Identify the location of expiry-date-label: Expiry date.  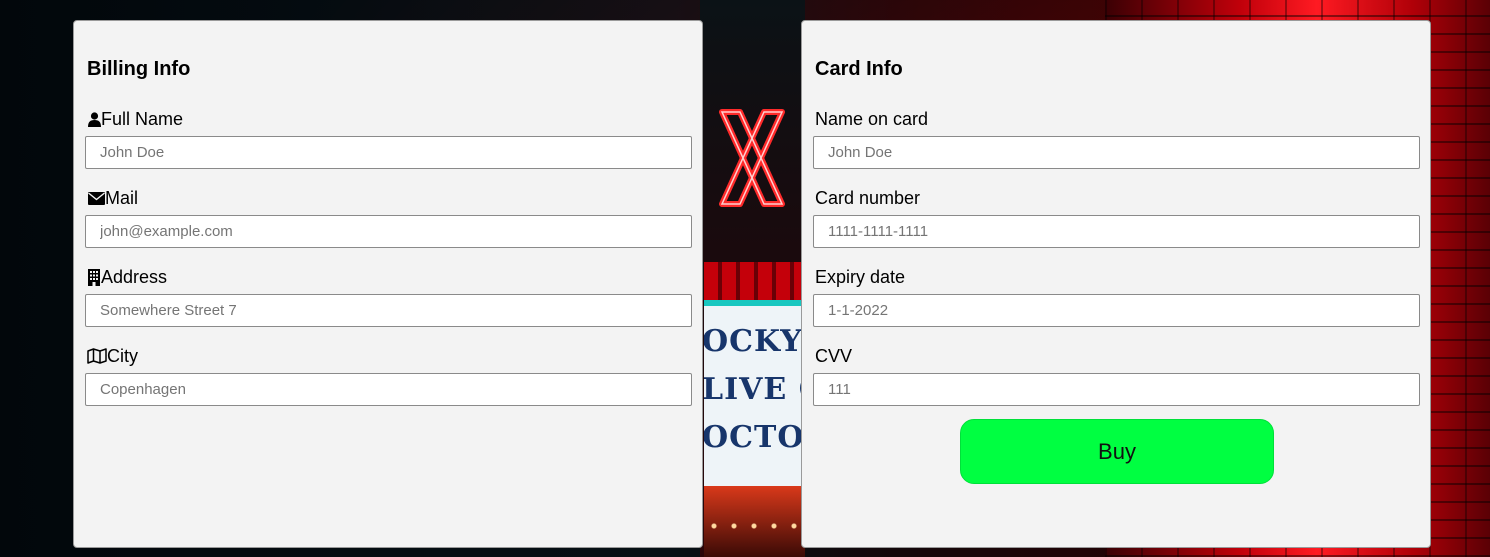
(860, 276).